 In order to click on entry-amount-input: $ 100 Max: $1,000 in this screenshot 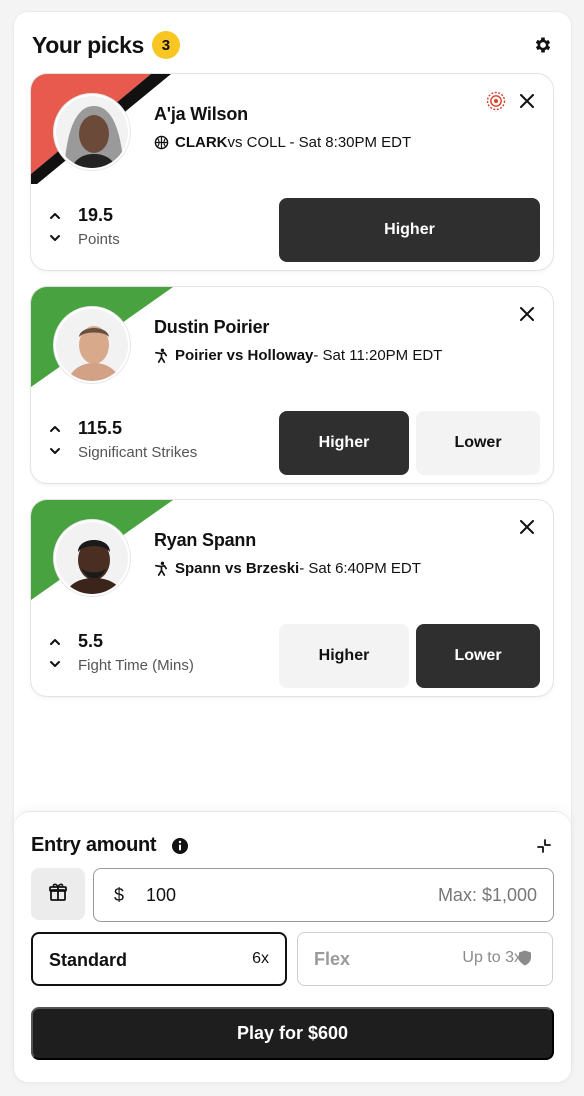, I will do `click(323, 895)`.